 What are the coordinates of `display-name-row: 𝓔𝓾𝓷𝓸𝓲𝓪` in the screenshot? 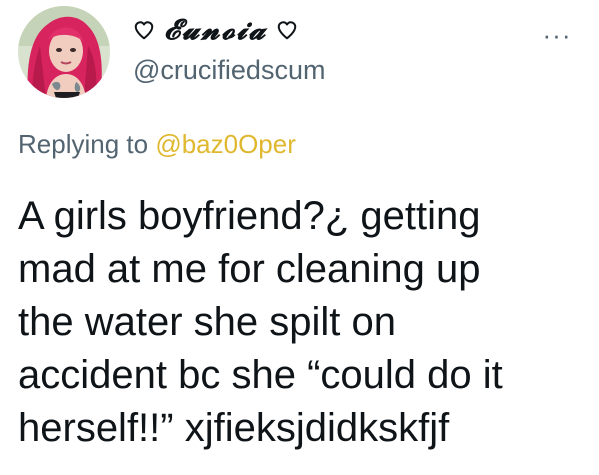 It's located at (215, 30).